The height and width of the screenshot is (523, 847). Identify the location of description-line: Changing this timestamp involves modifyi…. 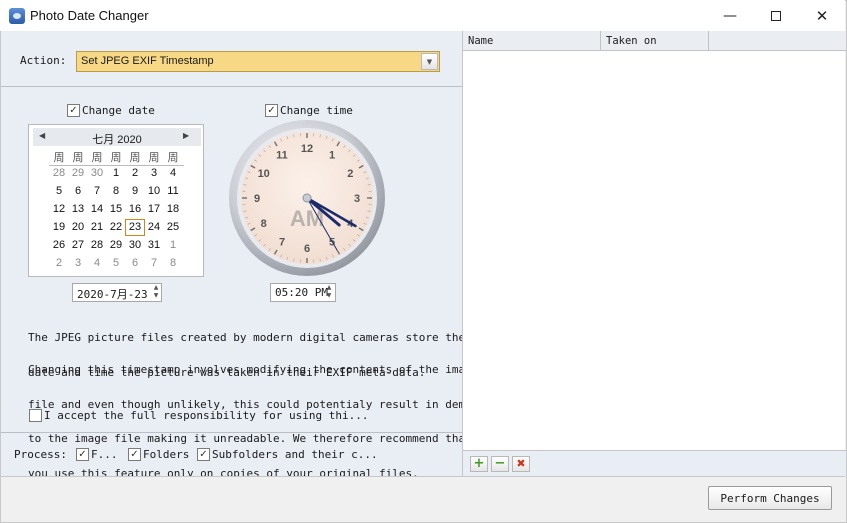
(253, 369).